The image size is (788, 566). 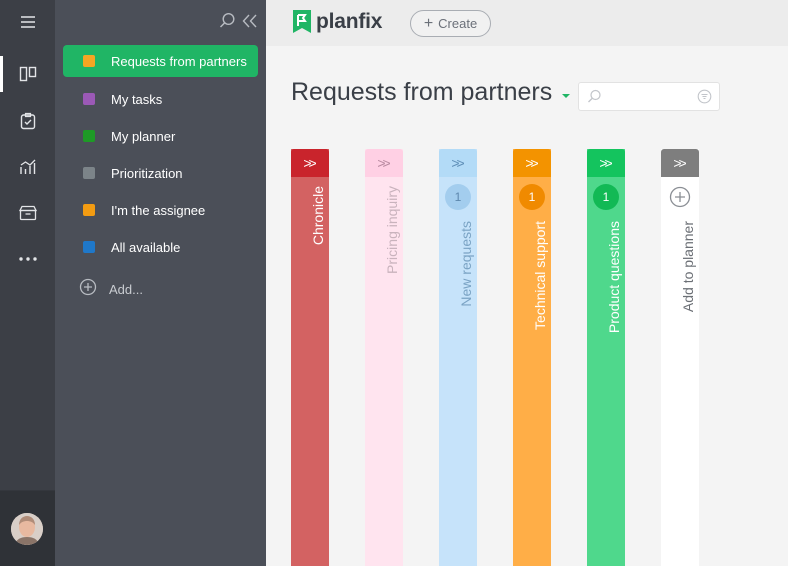 What do you see at coordinates (704, 99) in the screenshot?
I see `filter-icon` at bounding box center [704, 99].